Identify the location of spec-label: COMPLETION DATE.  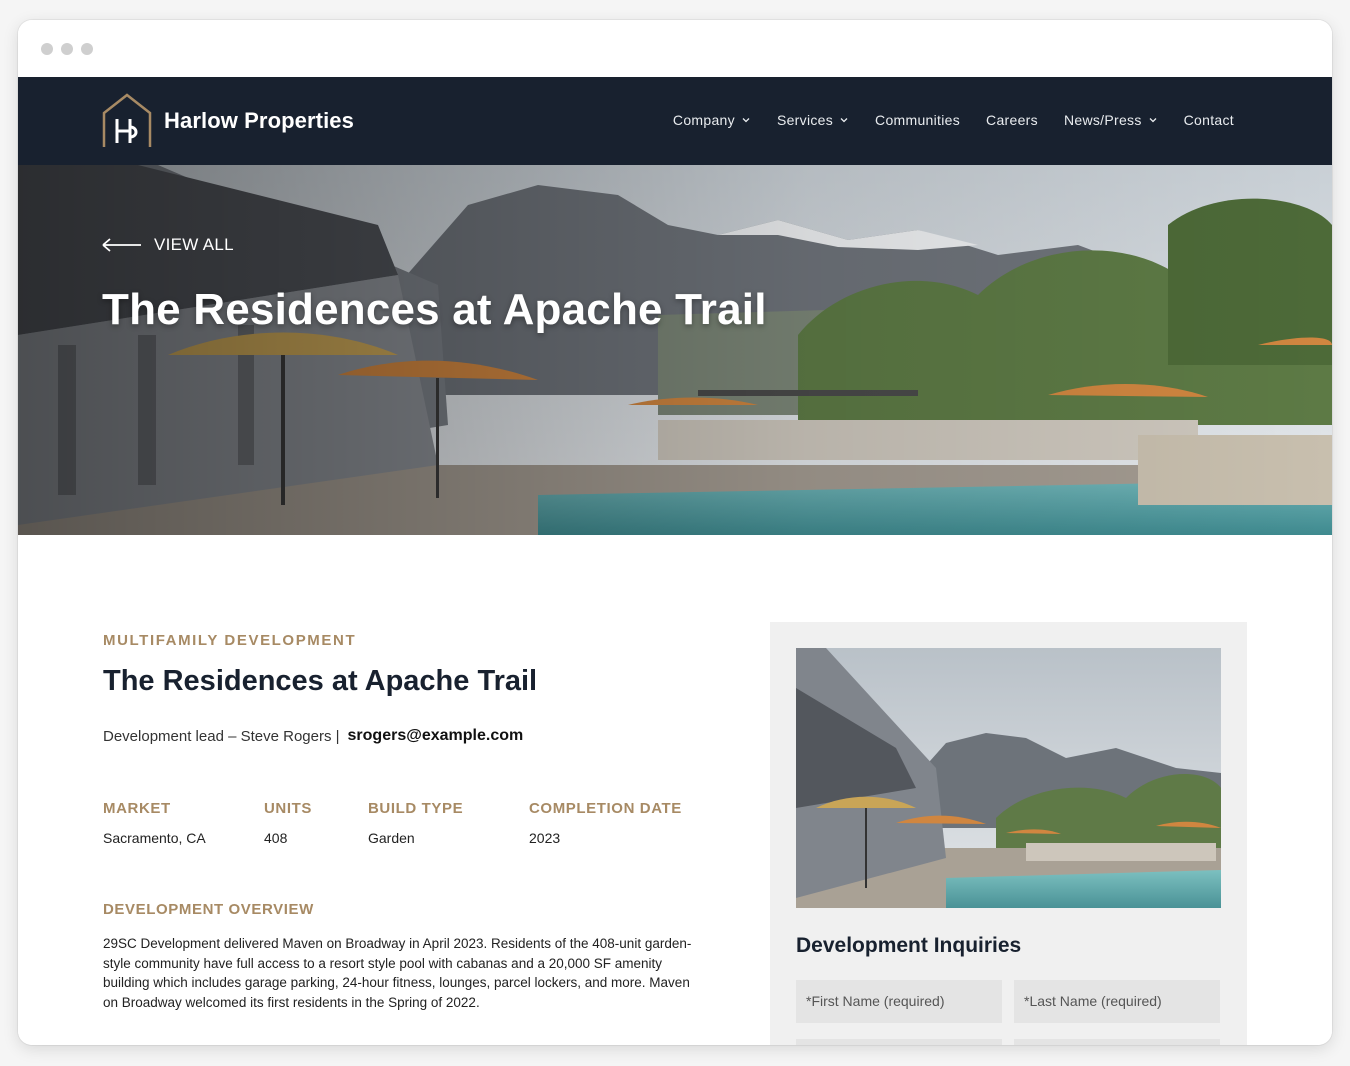
(605, 808).